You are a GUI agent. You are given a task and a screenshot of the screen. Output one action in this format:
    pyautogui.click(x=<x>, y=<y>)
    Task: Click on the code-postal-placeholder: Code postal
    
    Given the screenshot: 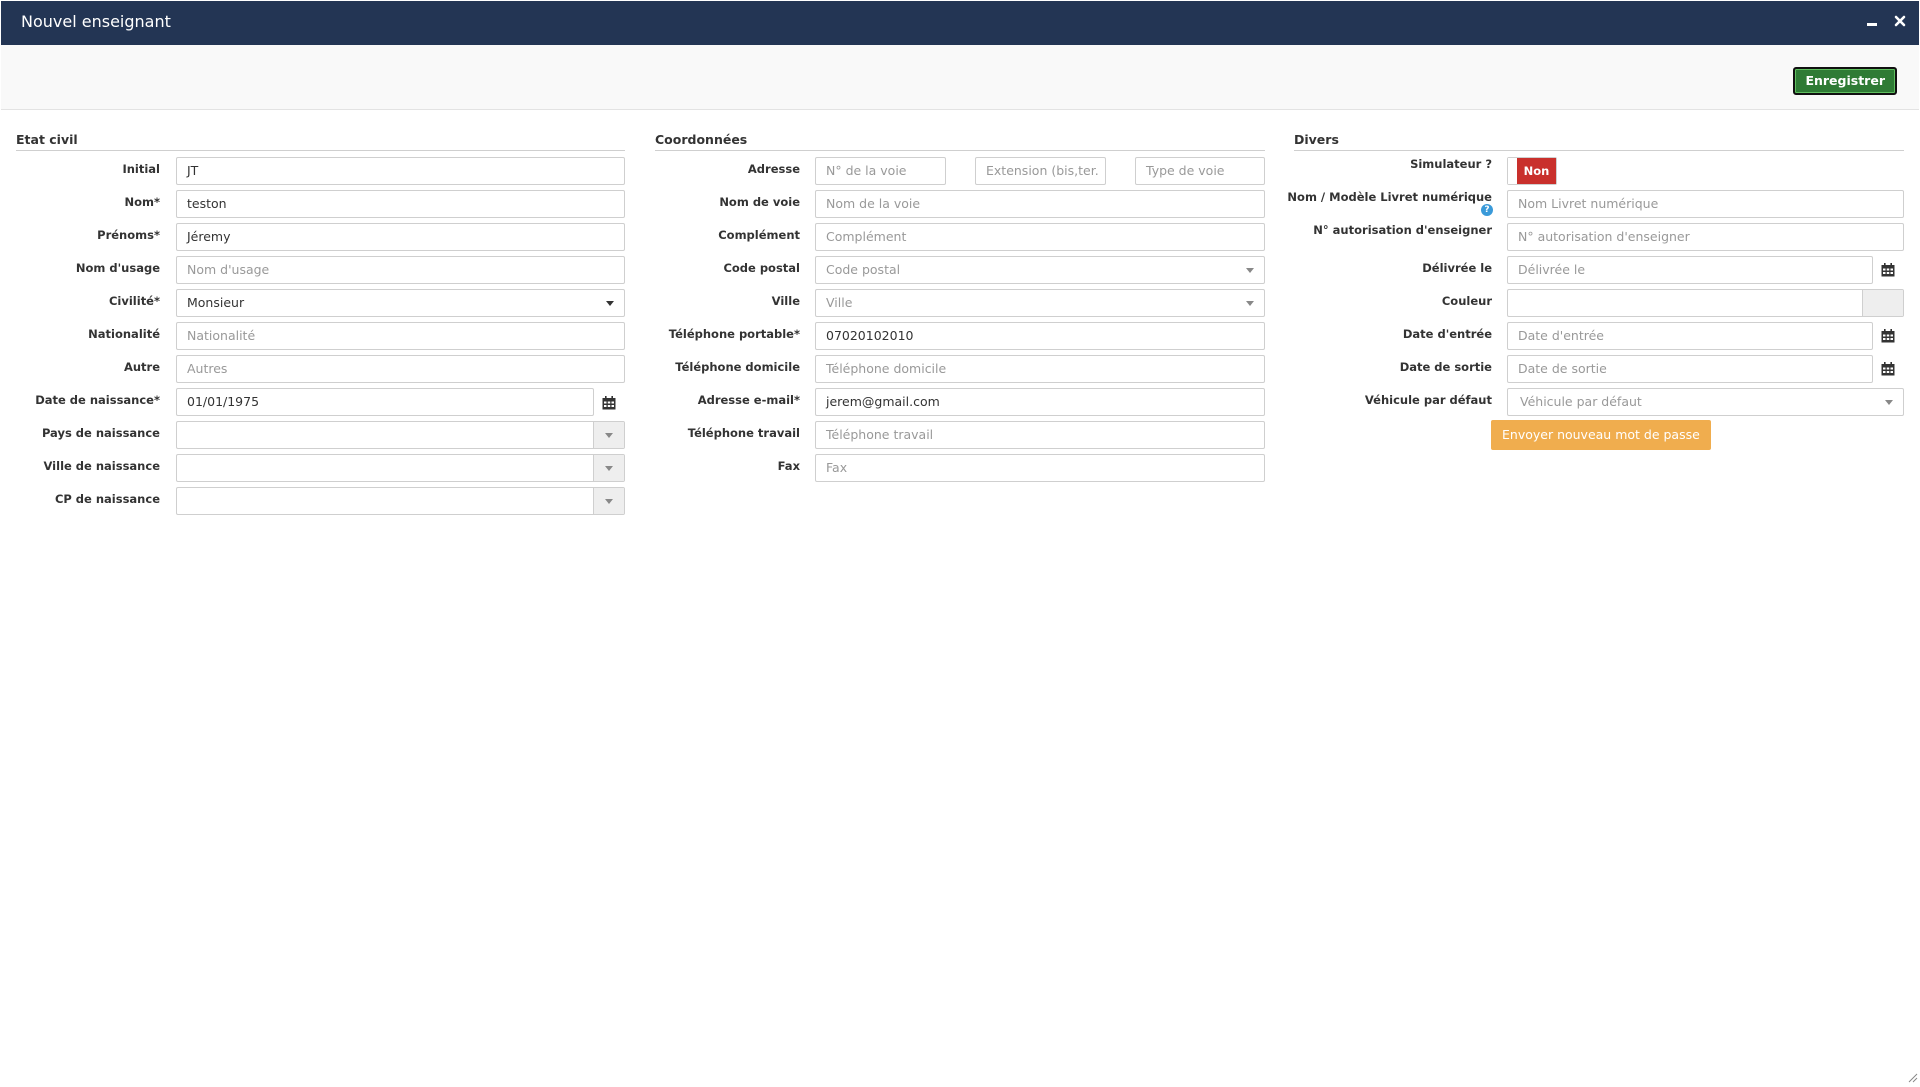 What is the action you would take?
    pyautogui.click(x=863, y=269)
    